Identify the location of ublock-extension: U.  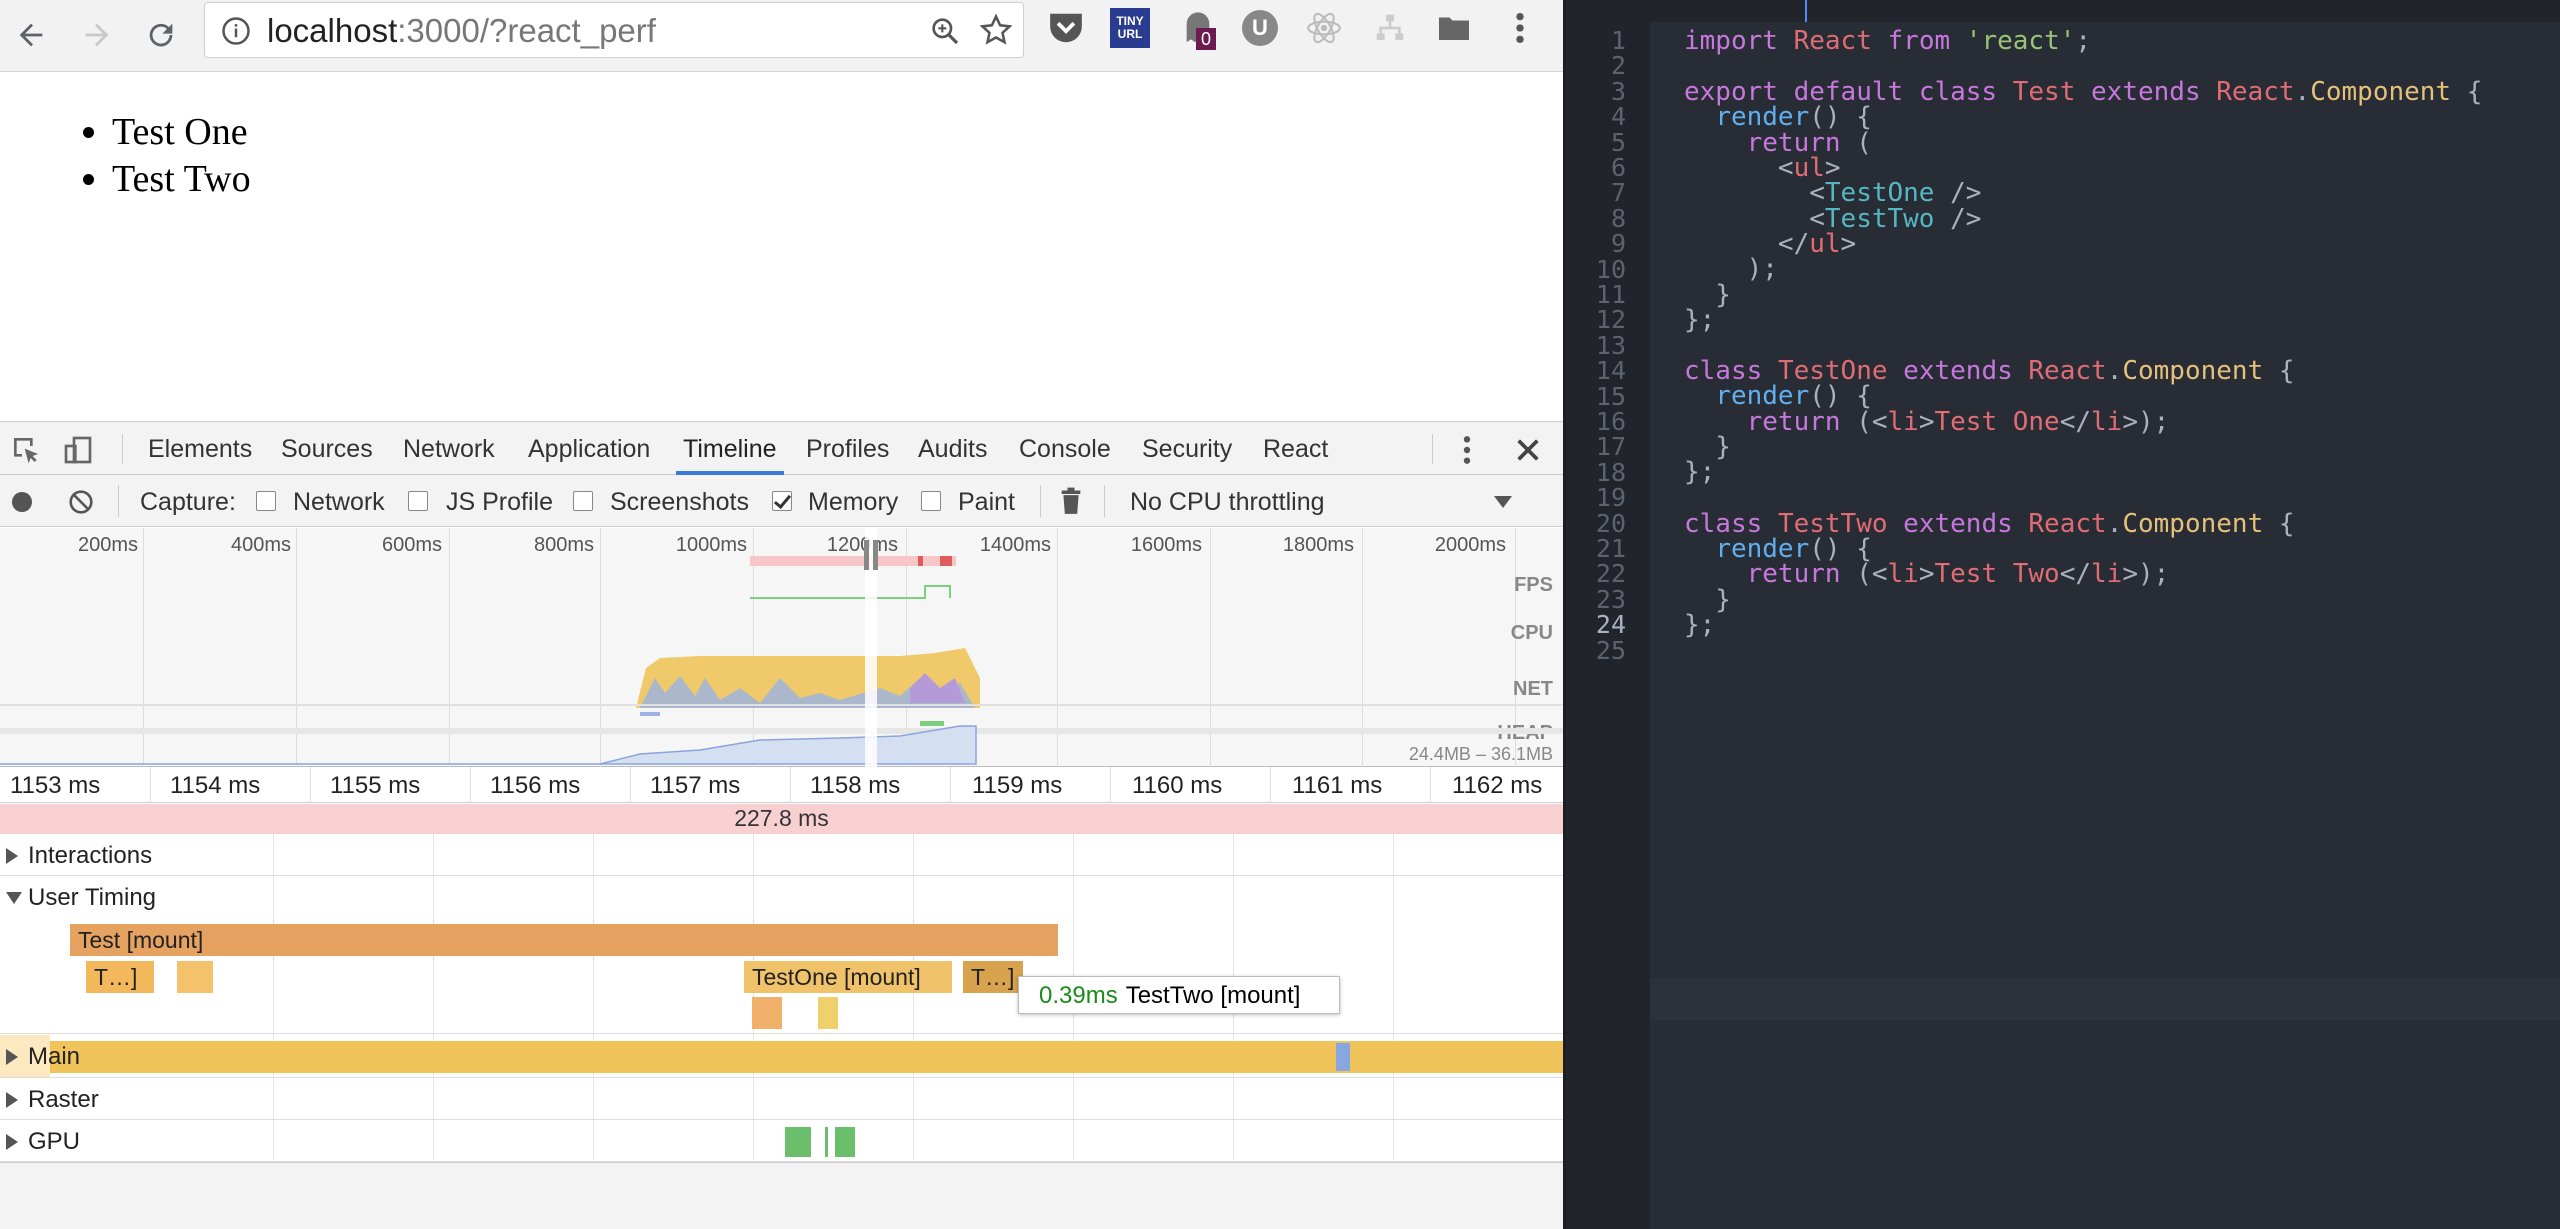
(1260, 28).